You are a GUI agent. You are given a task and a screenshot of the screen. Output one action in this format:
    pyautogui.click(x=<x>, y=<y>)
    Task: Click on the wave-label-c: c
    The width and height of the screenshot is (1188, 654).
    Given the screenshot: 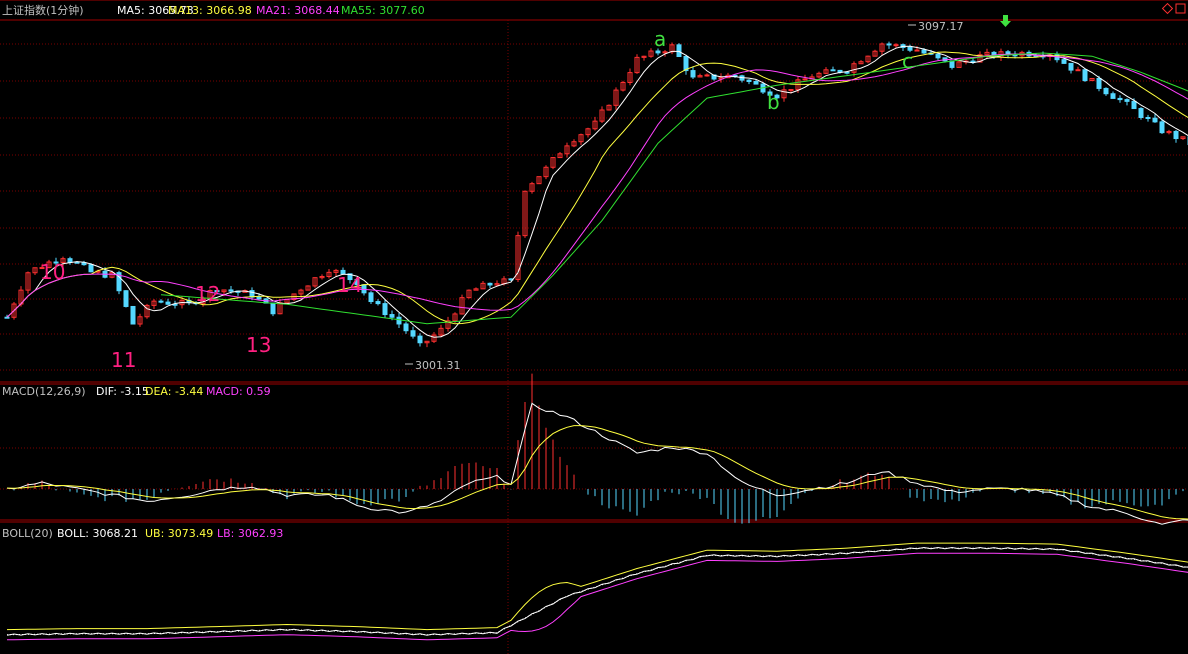 What is the action you would take?
    pyautogui.click(x=907, y=61)
    